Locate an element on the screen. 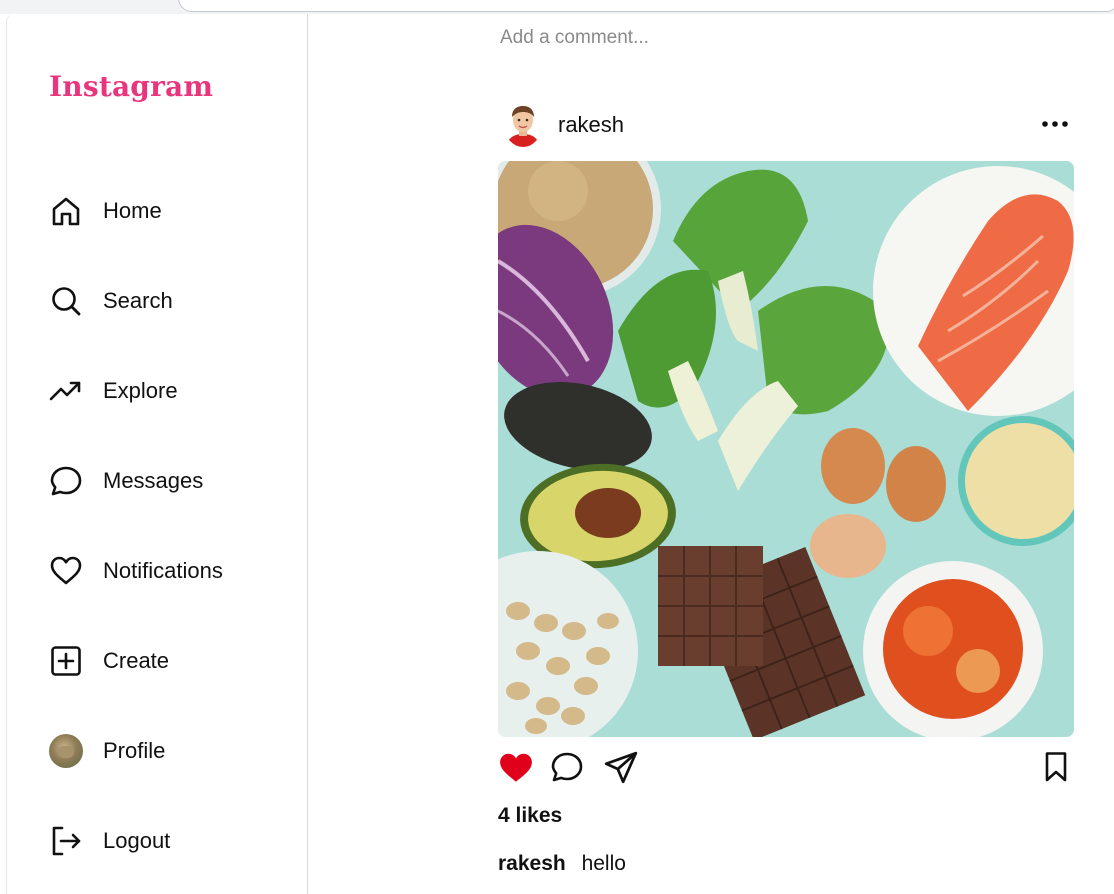  comment-icon is located at coordinates (568, 768).